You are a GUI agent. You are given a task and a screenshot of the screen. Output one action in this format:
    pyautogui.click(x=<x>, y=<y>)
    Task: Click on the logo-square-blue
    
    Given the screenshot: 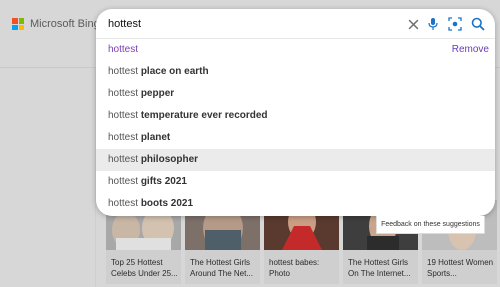 What is the action you would take?
    pyautogui.click(x=15, y=27)
    